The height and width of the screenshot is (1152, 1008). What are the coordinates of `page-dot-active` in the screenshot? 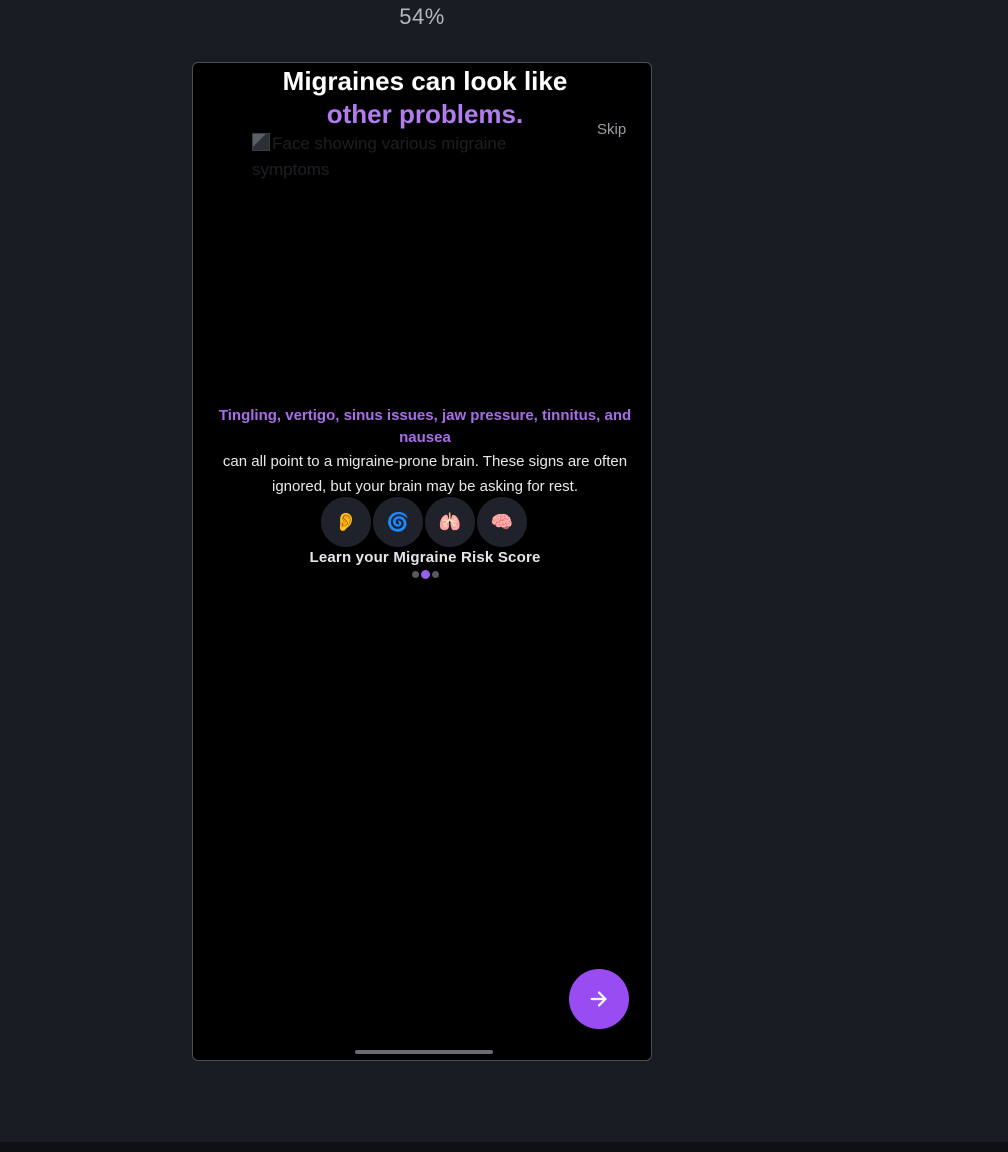 It's located at (425, 574).